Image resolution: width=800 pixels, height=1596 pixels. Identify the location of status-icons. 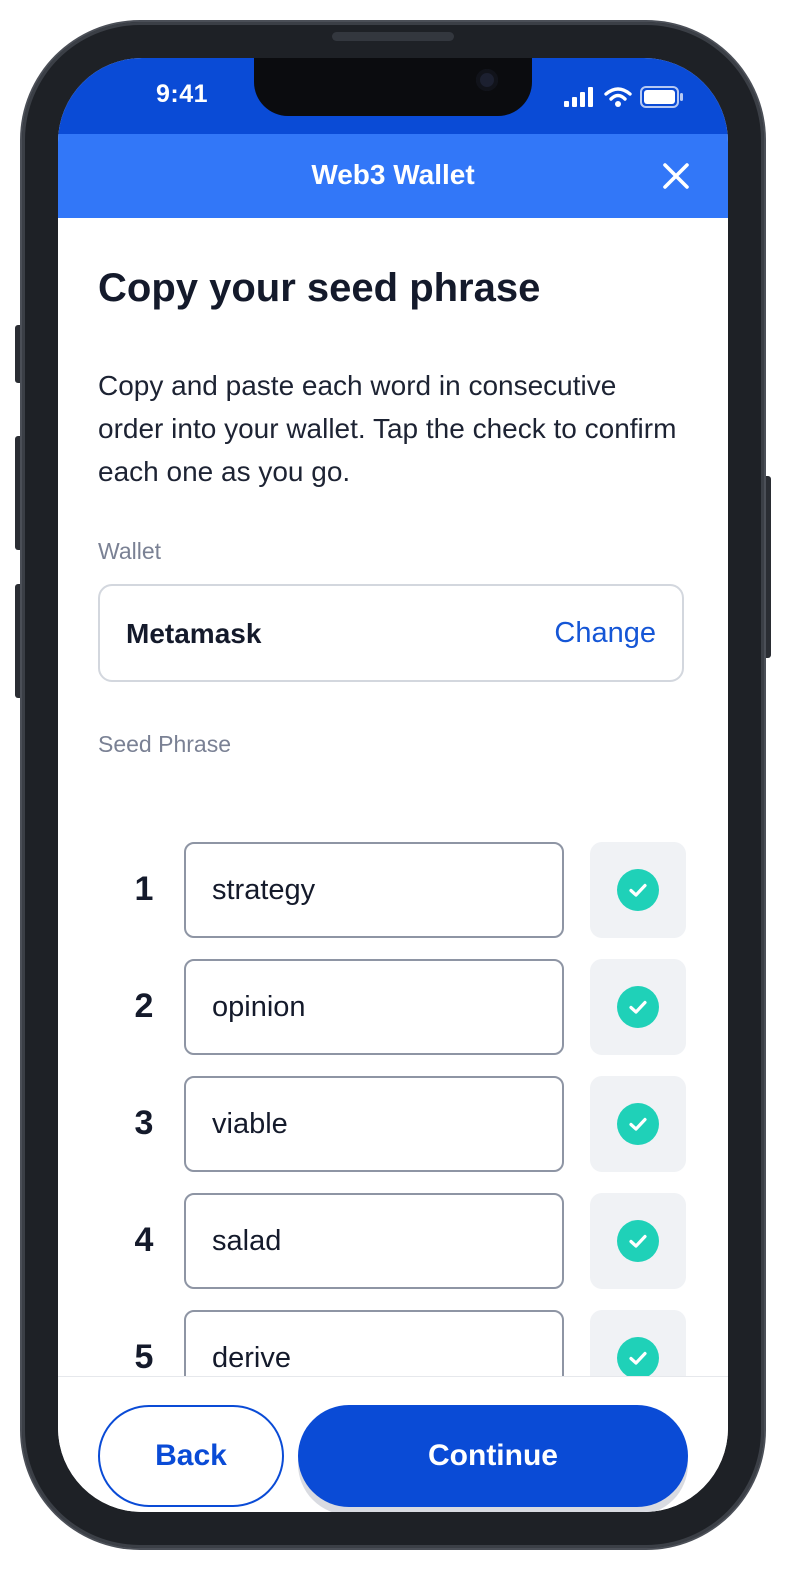
(624, 97).